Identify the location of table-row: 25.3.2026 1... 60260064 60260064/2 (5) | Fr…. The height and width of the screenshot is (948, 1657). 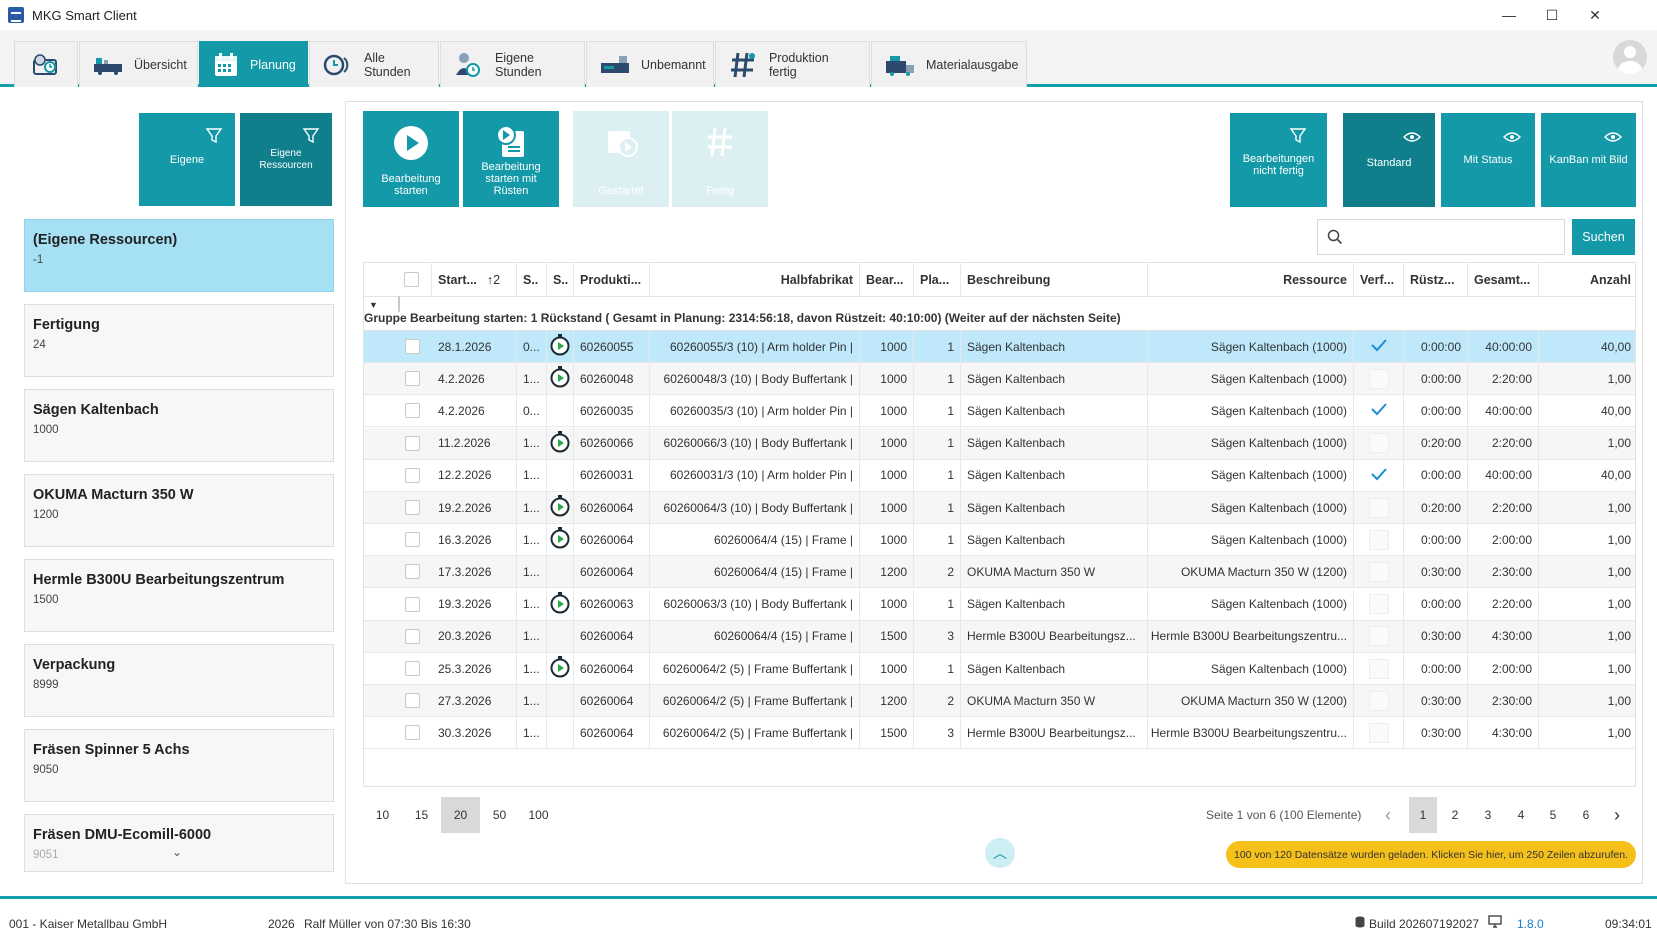
(999, 669).